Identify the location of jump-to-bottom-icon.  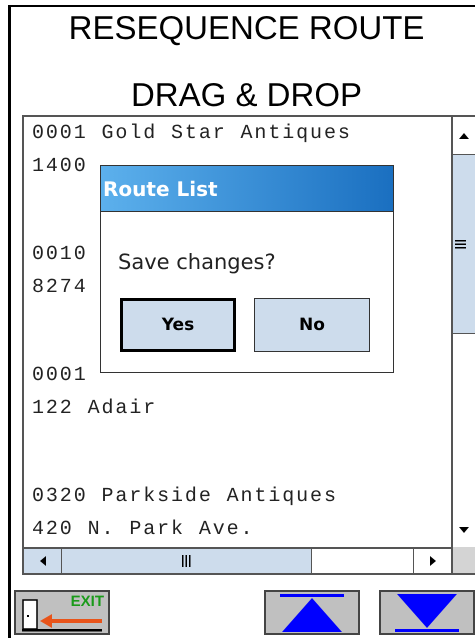
(427, 613).